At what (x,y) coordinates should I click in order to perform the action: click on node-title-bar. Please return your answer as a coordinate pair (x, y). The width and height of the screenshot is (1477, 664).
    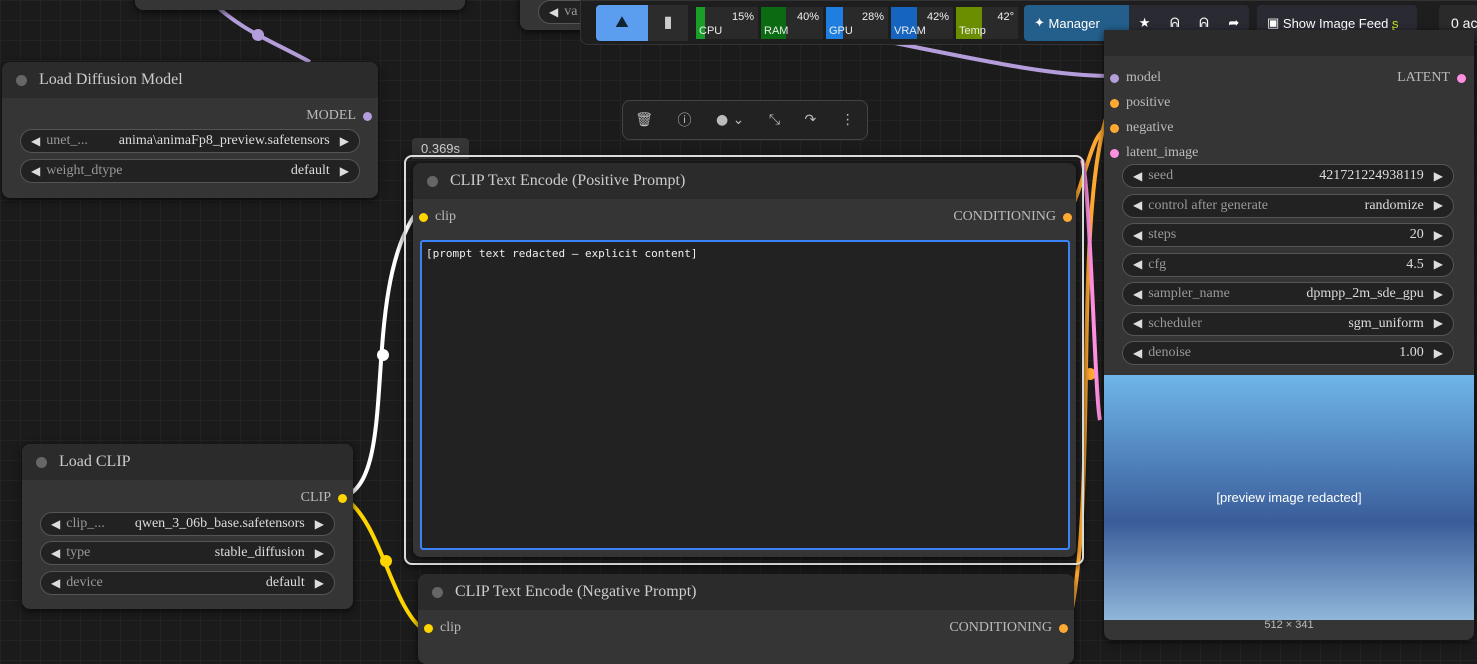
    Looking at the image, I should click on (1289, 43).